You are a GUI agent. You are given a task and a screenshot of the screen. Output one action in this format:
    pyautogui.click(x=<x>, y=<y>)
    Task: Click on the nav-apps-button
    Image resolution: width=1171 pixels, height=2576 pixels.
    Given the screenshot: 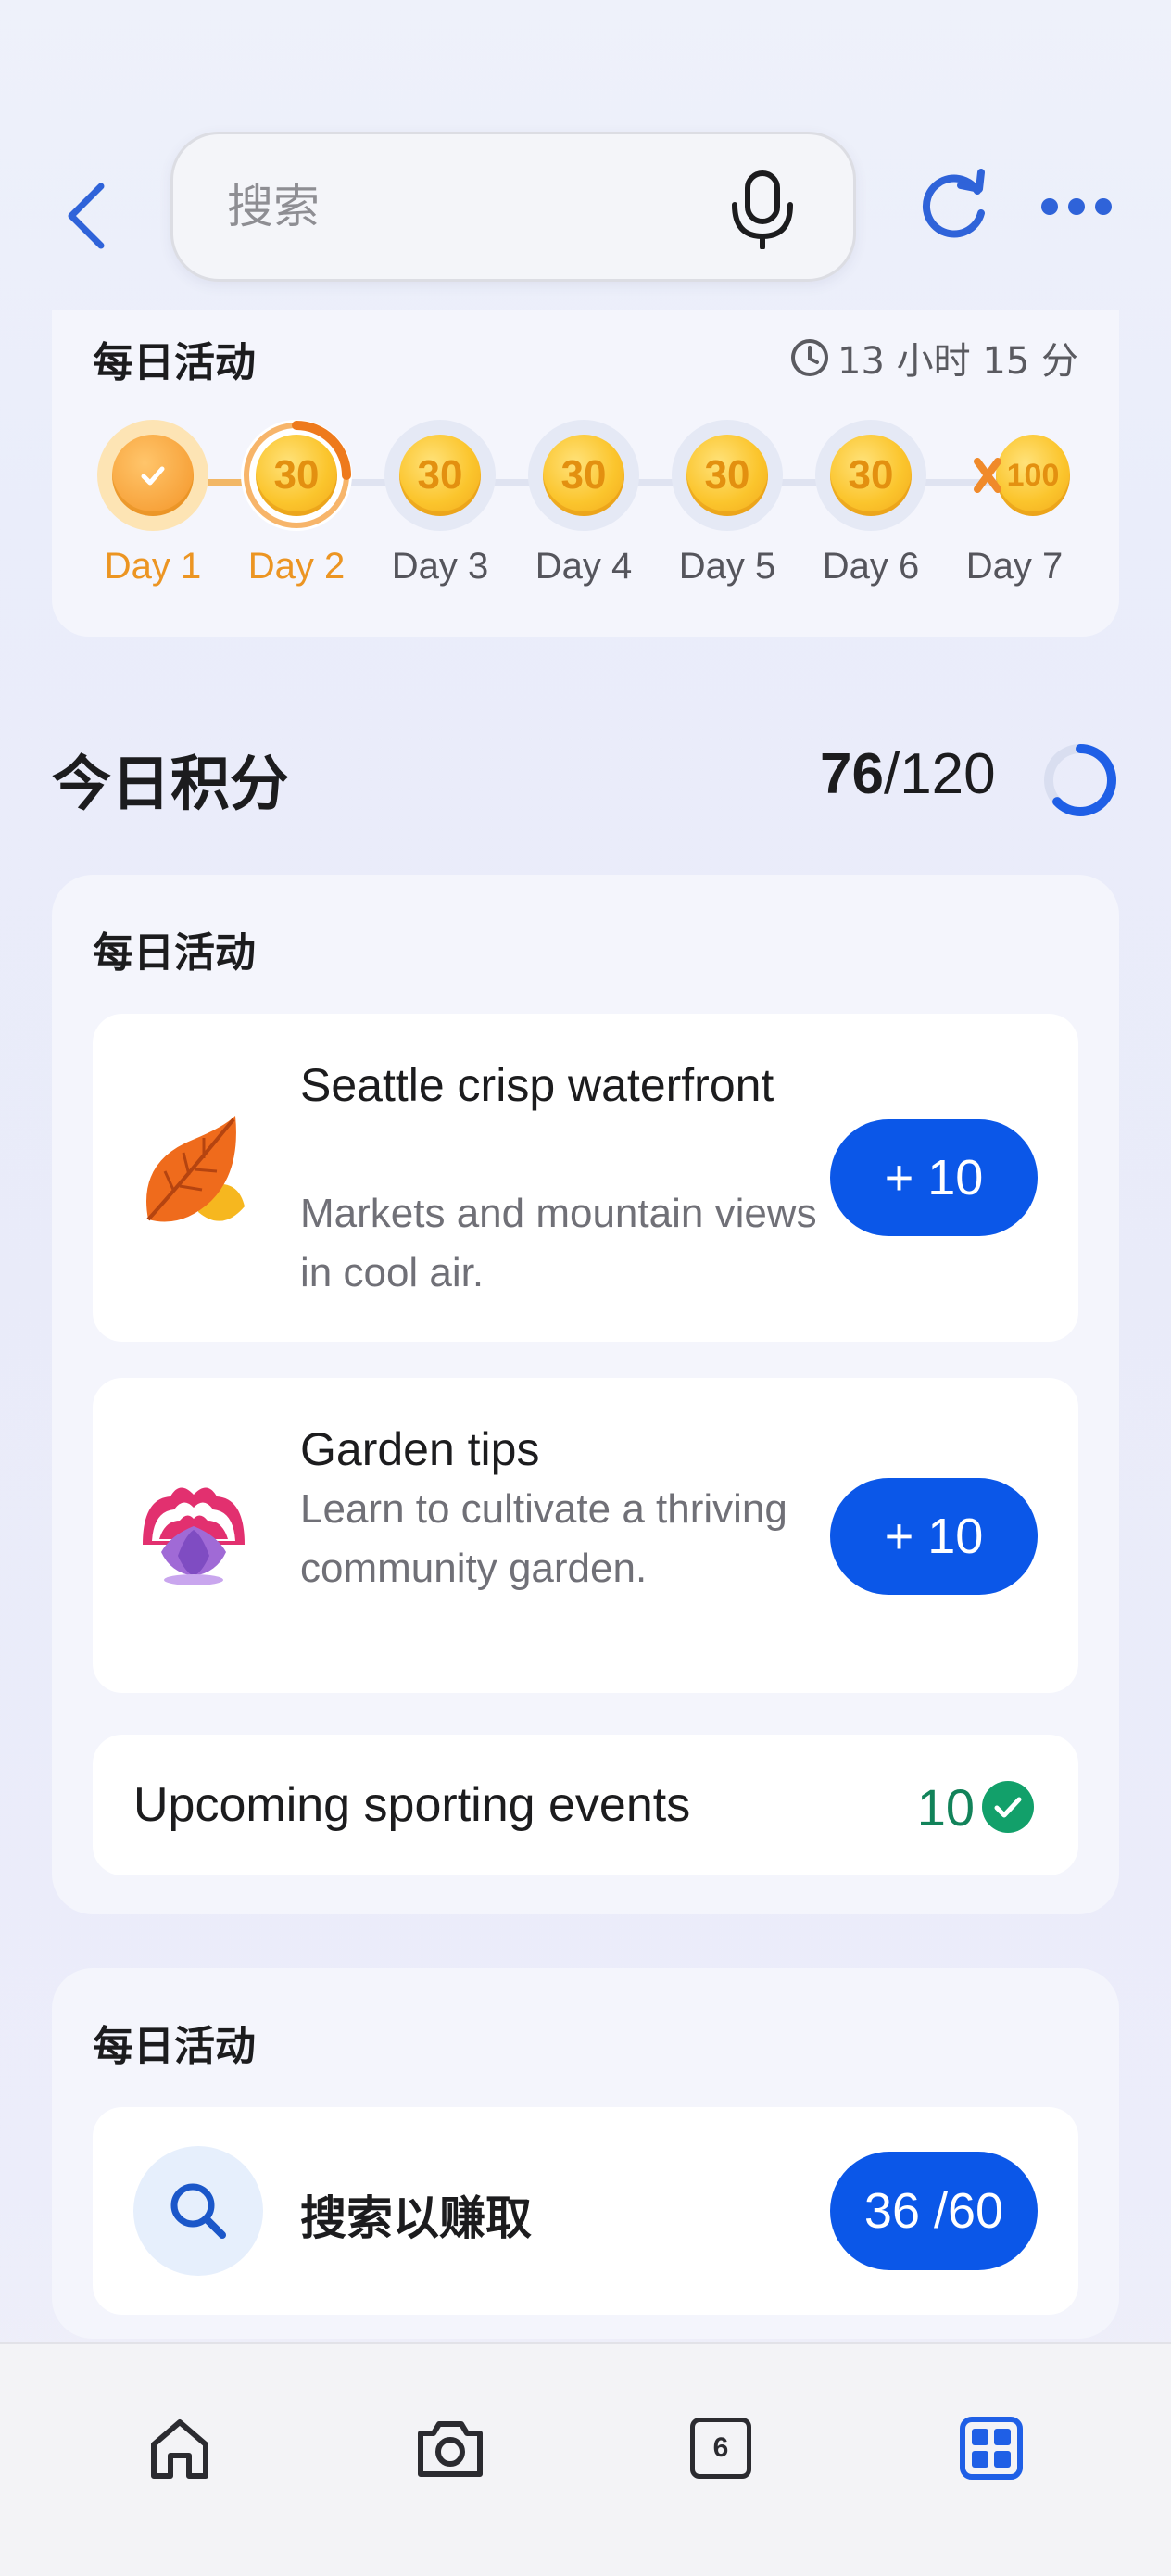 What is the action you would take?
    pyautogui.click(x=992, y=2449)
    